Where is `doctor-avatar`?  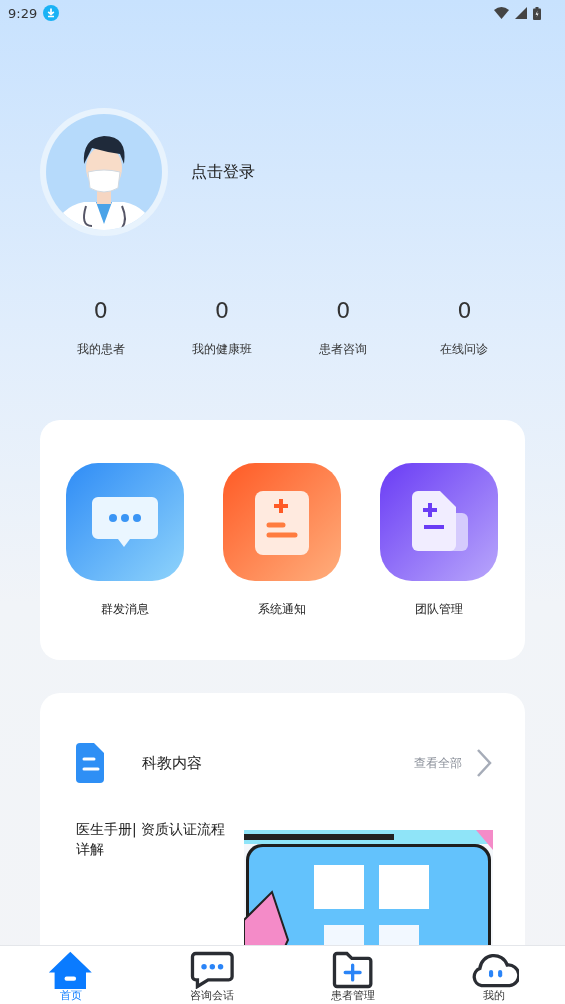
doctor-avatar is located at coordinates (104, 172).